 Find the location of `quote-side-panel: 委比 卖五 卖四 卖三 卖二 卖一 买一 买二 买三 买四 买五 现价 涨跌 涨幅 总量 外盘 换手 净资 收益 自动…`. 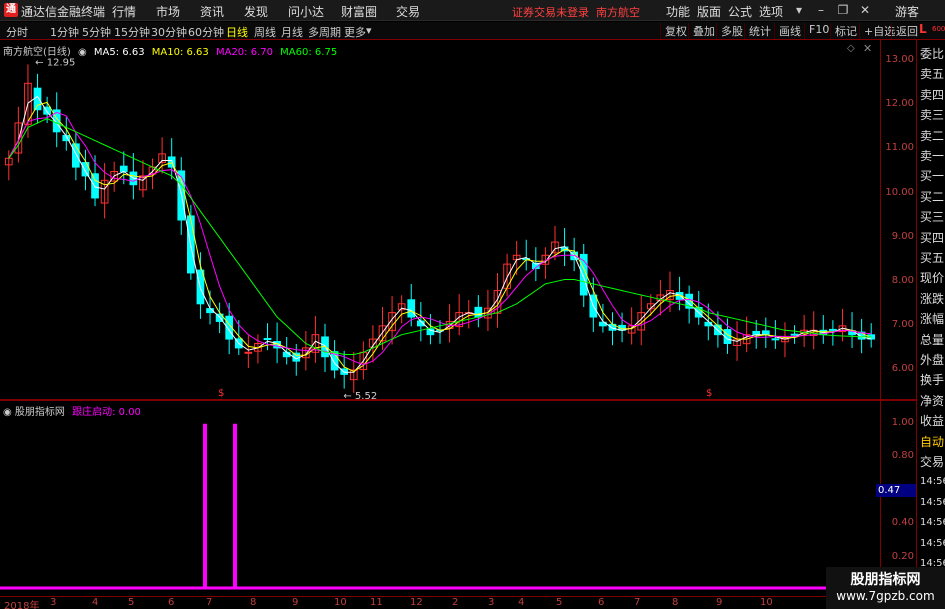

quote-side-panel: 委比 卖五 卖四 卖三 卖二 卖一 买一 买二 买三 买四 买五 现价 涨跌 涨幅 总量 外盘 换手 净资 收益 自动… is located at coordinates (930, 324).